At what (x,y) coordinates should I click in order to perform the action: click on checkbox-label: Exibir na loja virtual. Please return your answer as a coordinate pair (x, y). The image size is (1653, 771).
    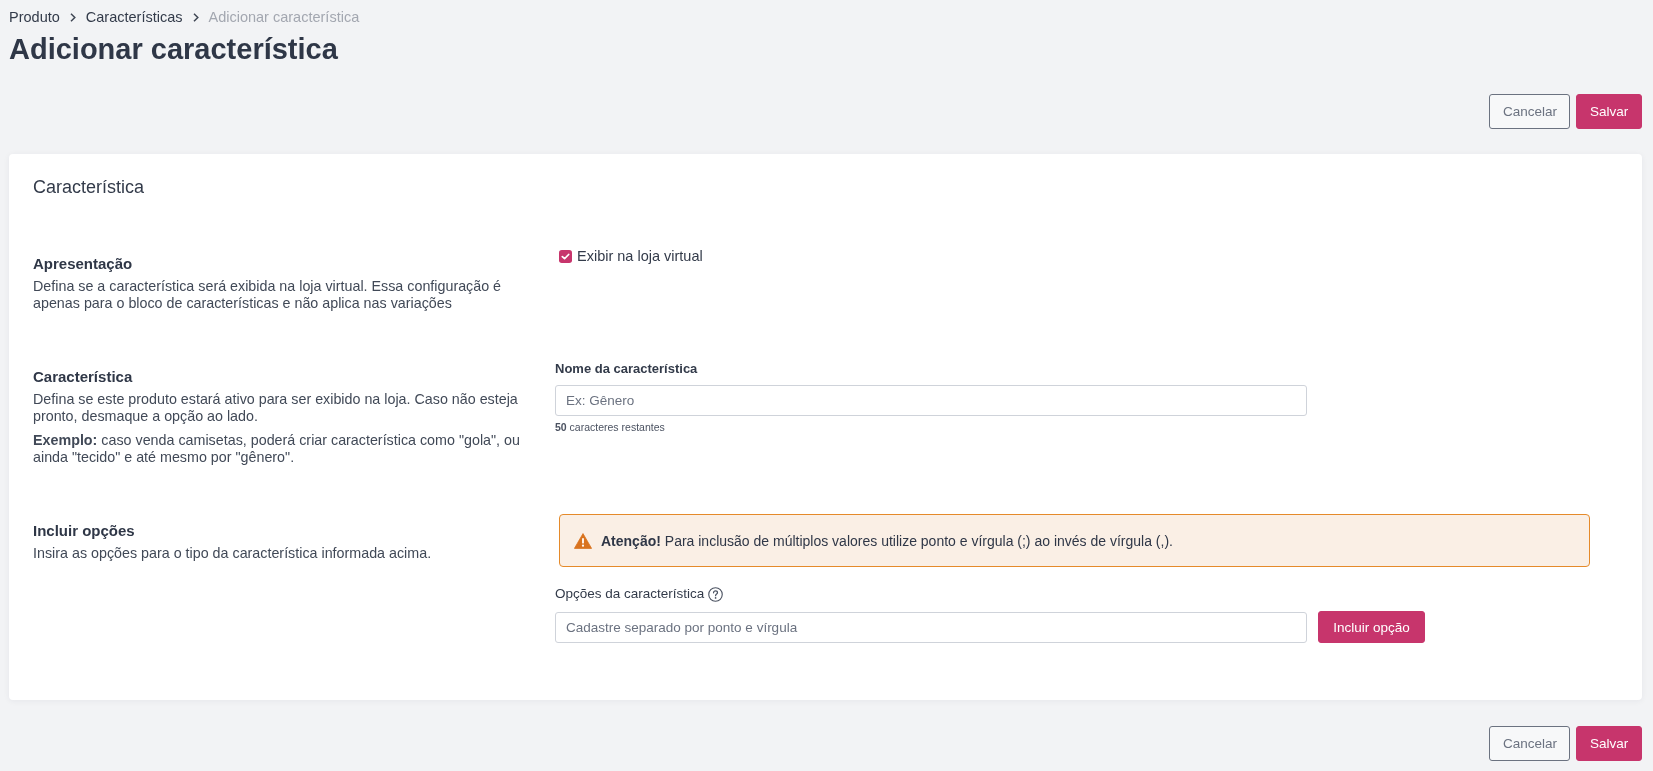
    Looking at the image, I should click on (640, 256).